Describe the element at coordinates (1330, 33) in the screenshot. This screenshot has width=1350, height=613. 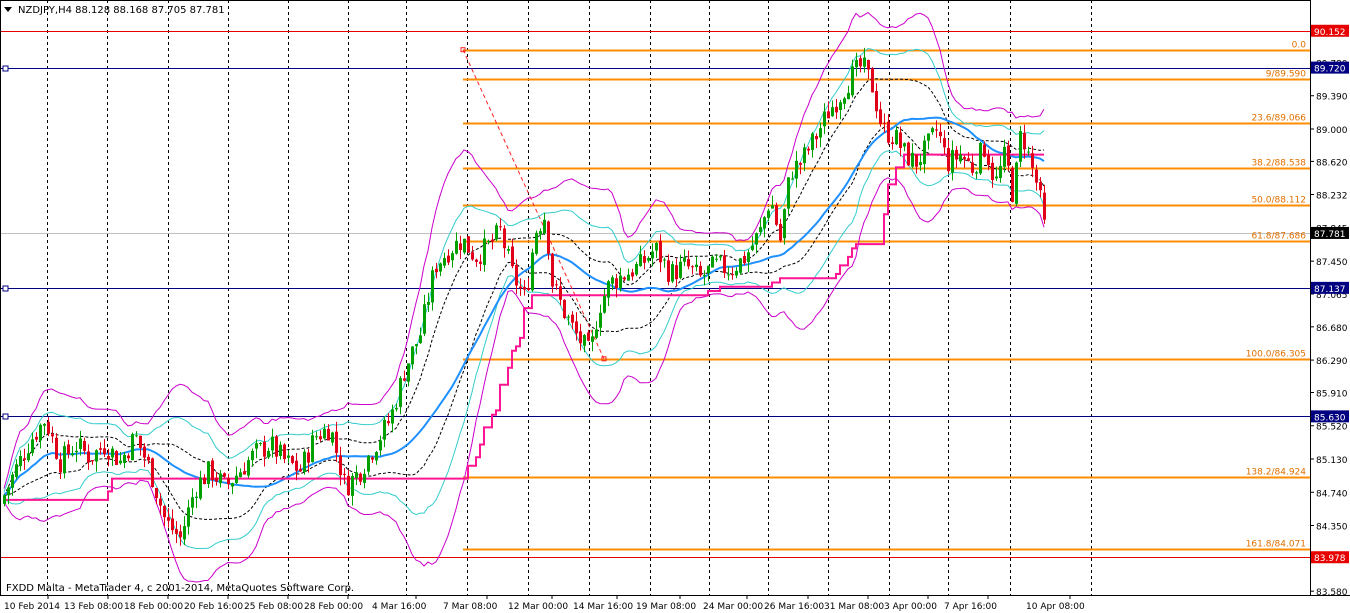
I see `price-tag-label: 90.152` at that location.